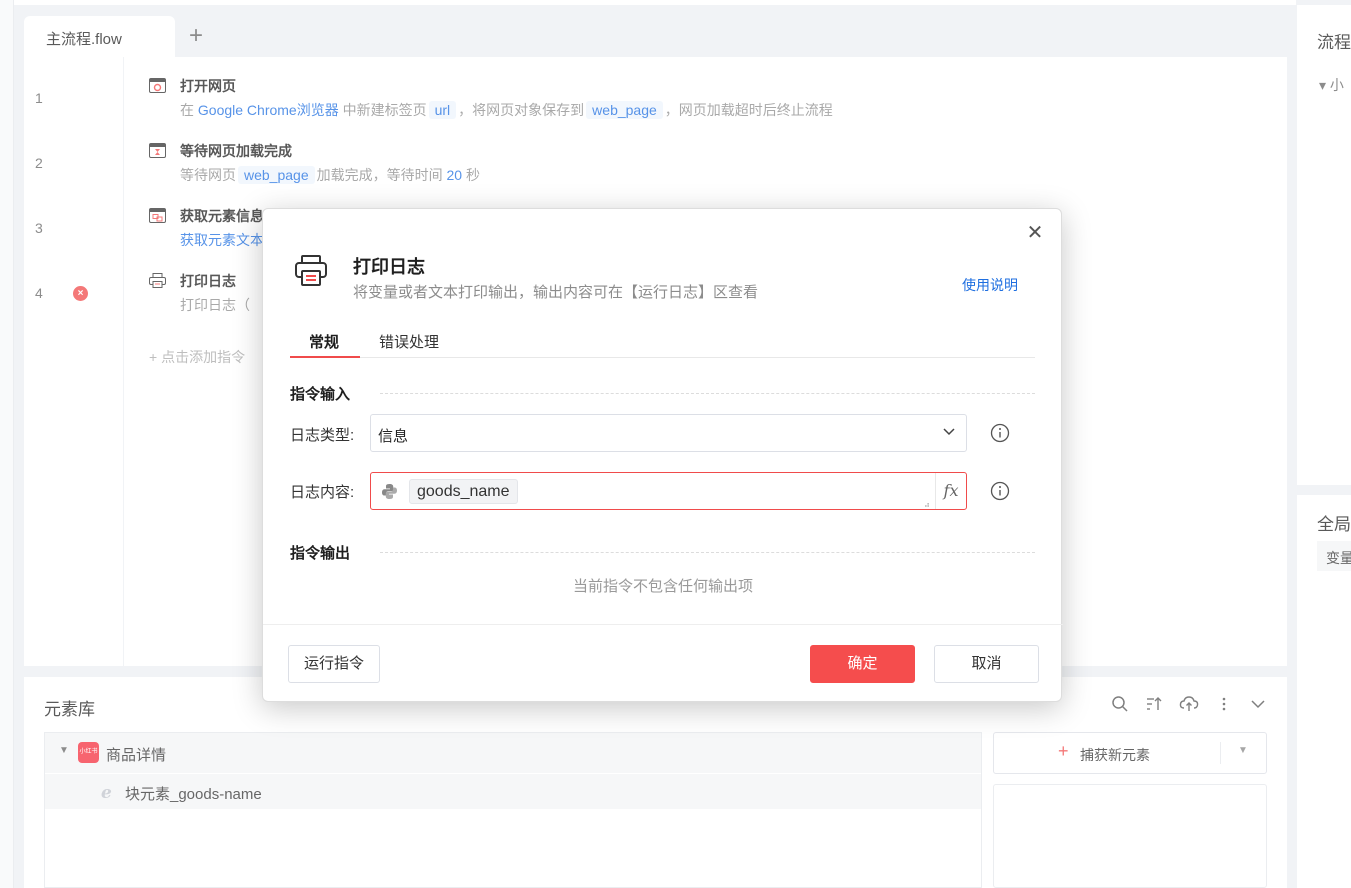  I want to click on python-icon, so click(389, 491).